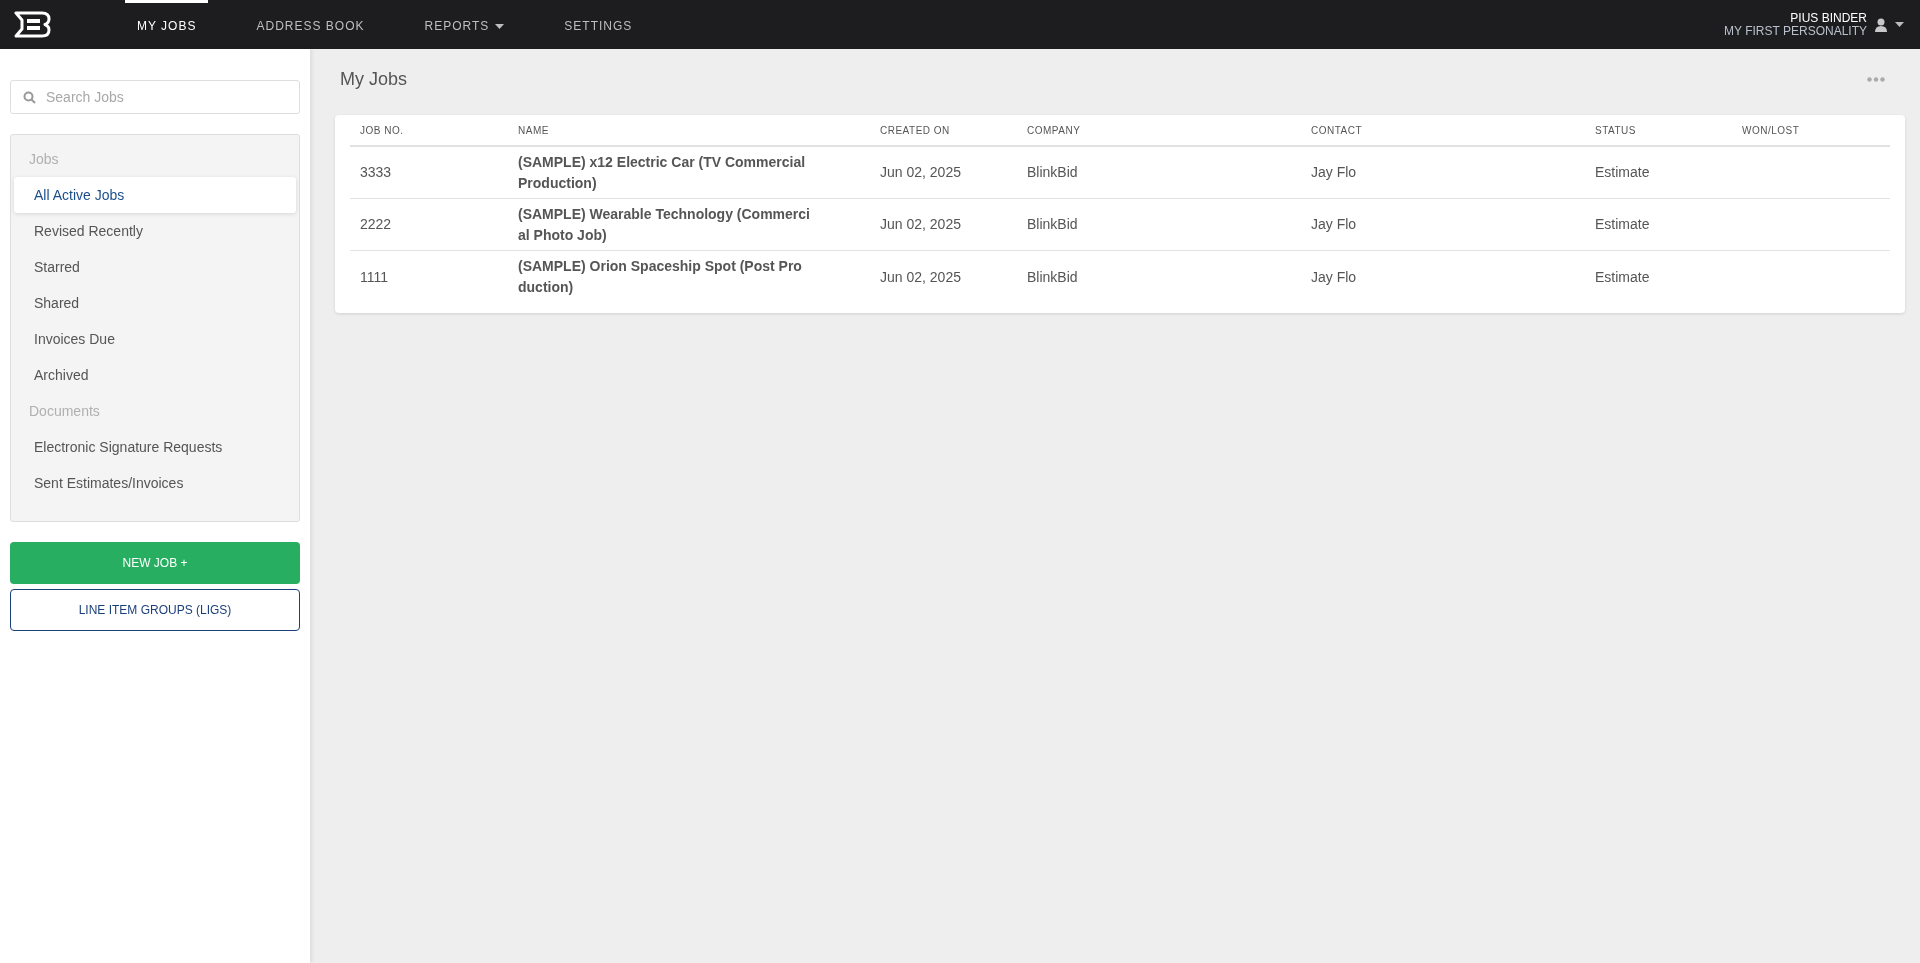 This screenshot has height=963, width=1920. I want to click on sidebar-item: Shared, so click(155, 303).